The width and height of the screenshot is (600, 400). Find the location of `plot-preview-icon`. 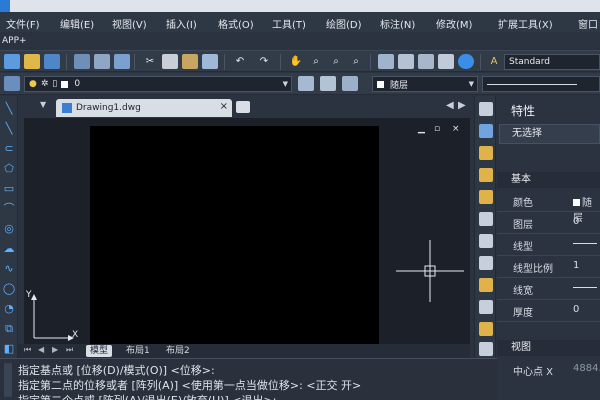

plot-preview-icon is located at coordinates (102, 61).